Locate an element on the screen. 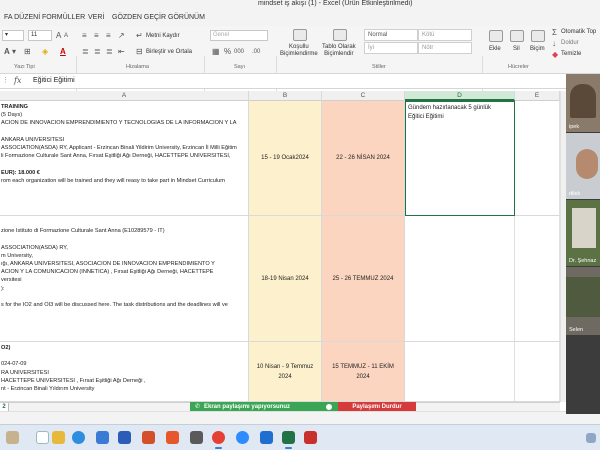 This screenshot has width=600, height=450. zoom-icon is located at coordinates (242, 437).